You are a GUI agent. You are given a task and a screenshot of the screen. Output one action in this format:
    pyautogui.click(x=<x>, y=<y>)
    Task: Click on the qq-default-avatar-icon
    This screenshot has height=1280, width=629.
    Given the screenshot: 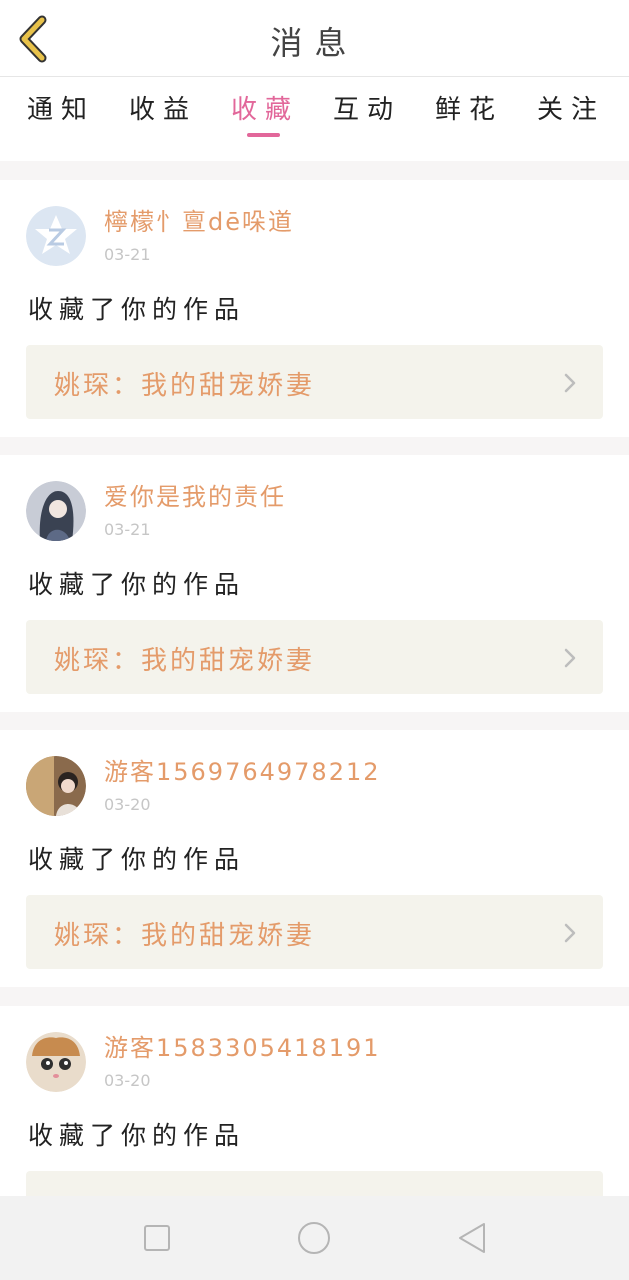 What is the action you would take?
    pyautogui.click(x=56, y=236)
    